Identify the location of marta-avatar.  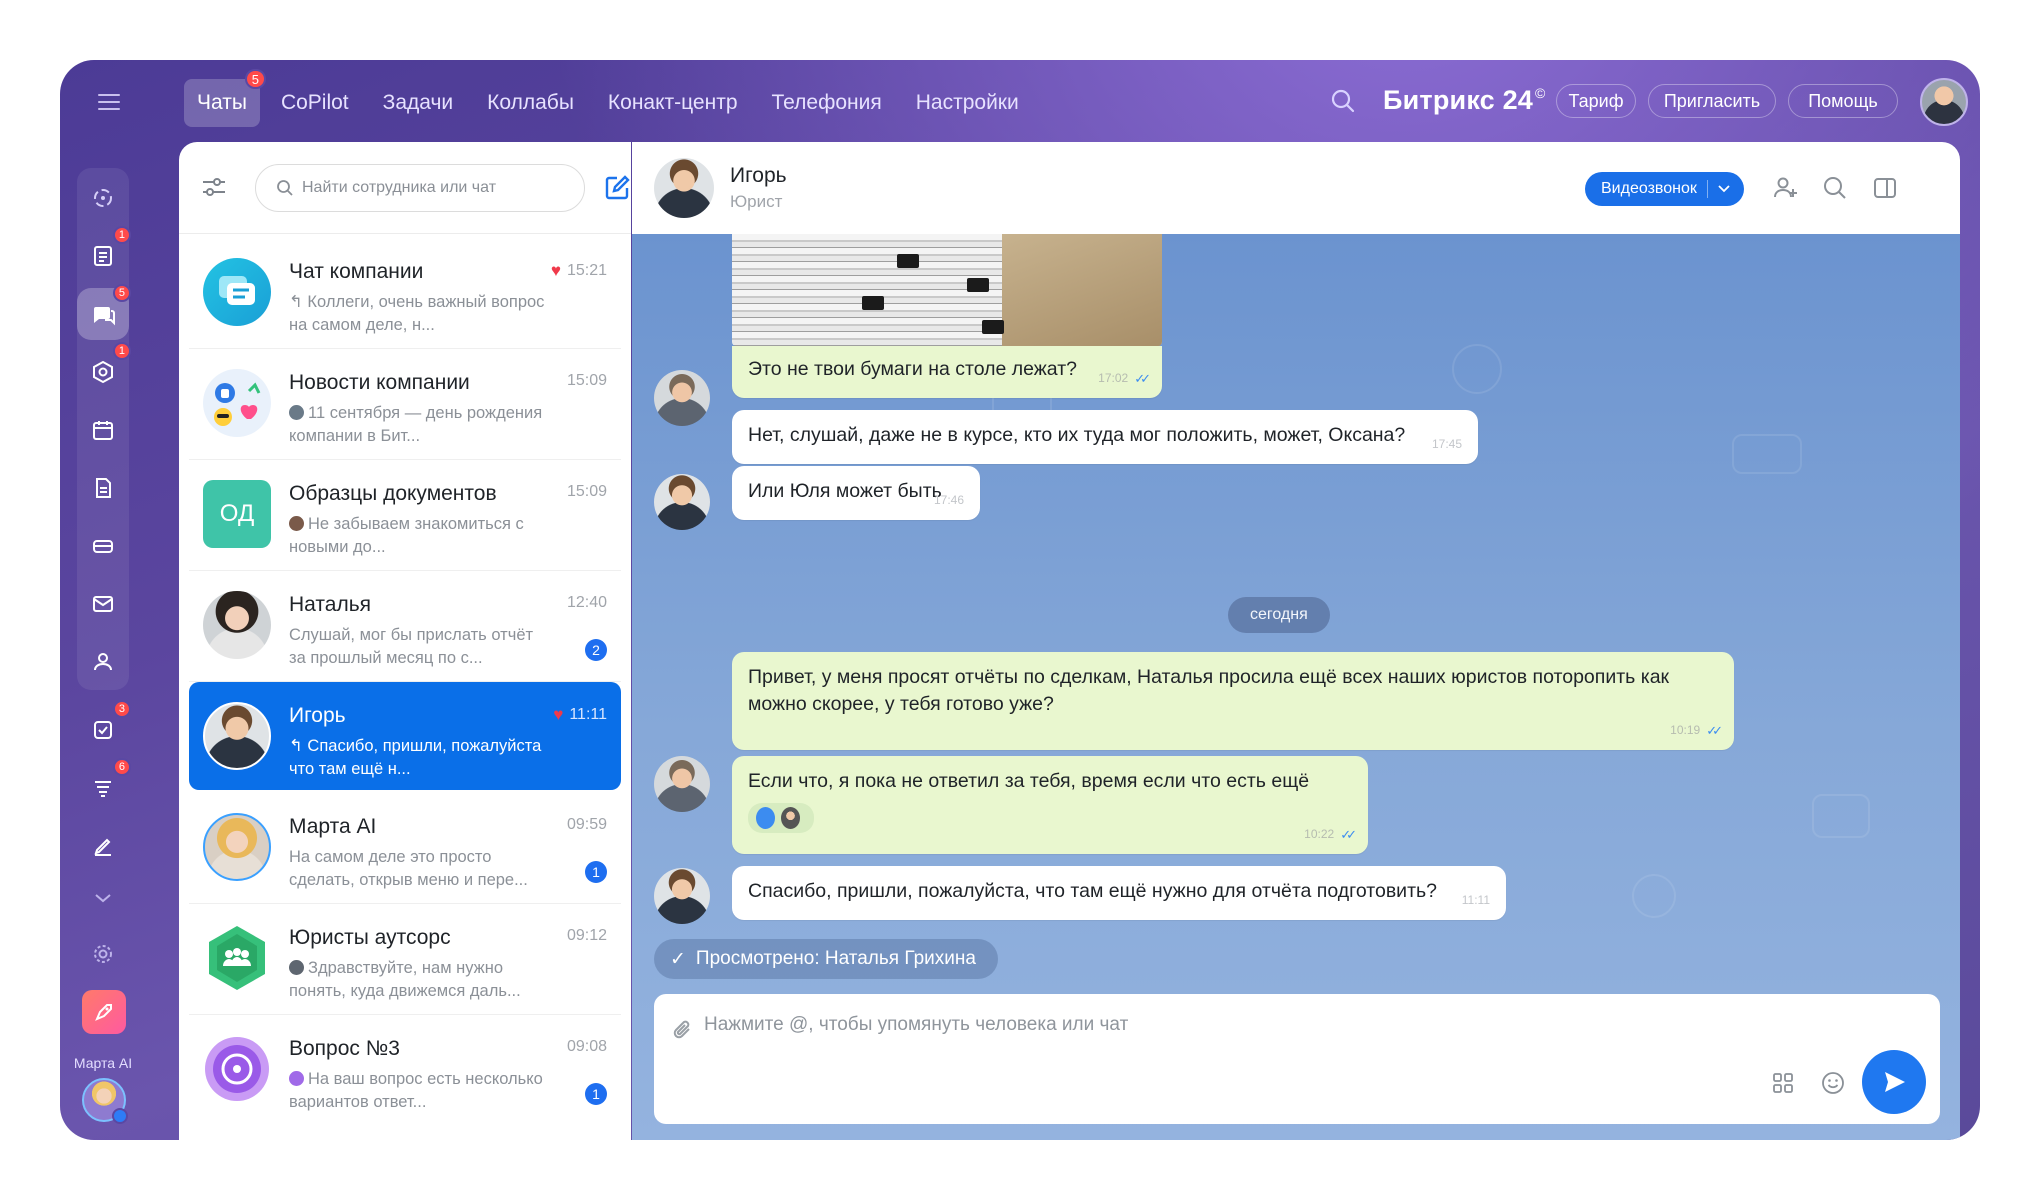
(105, 1101).